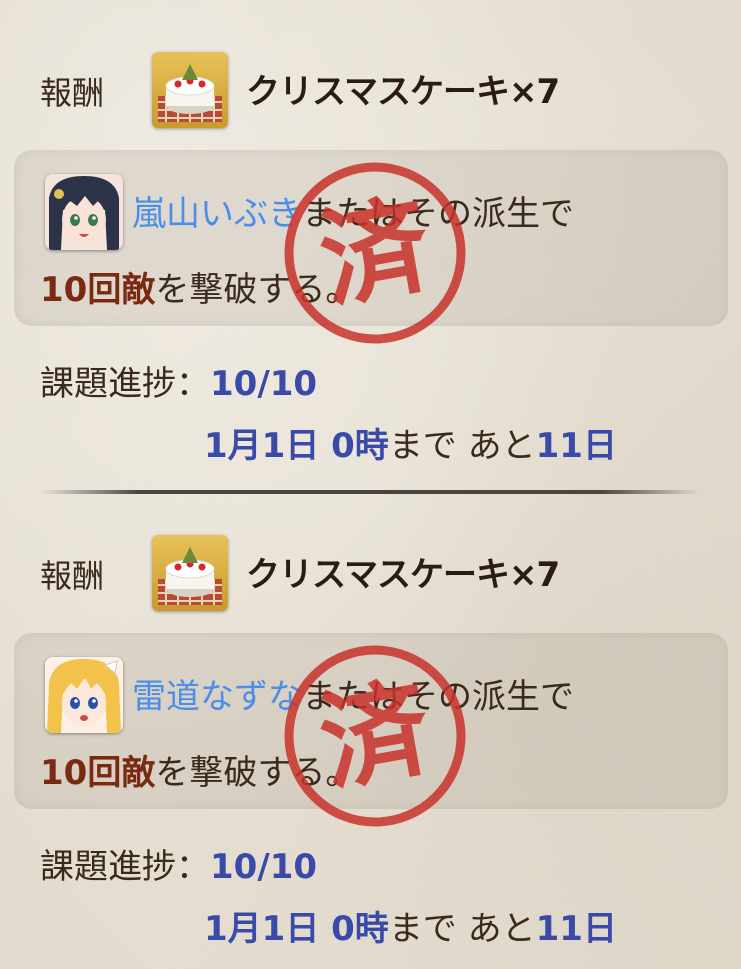 The image size is (741, 969). I want to click on dark-haired-girl-avatar-icon, so click(84, 212).